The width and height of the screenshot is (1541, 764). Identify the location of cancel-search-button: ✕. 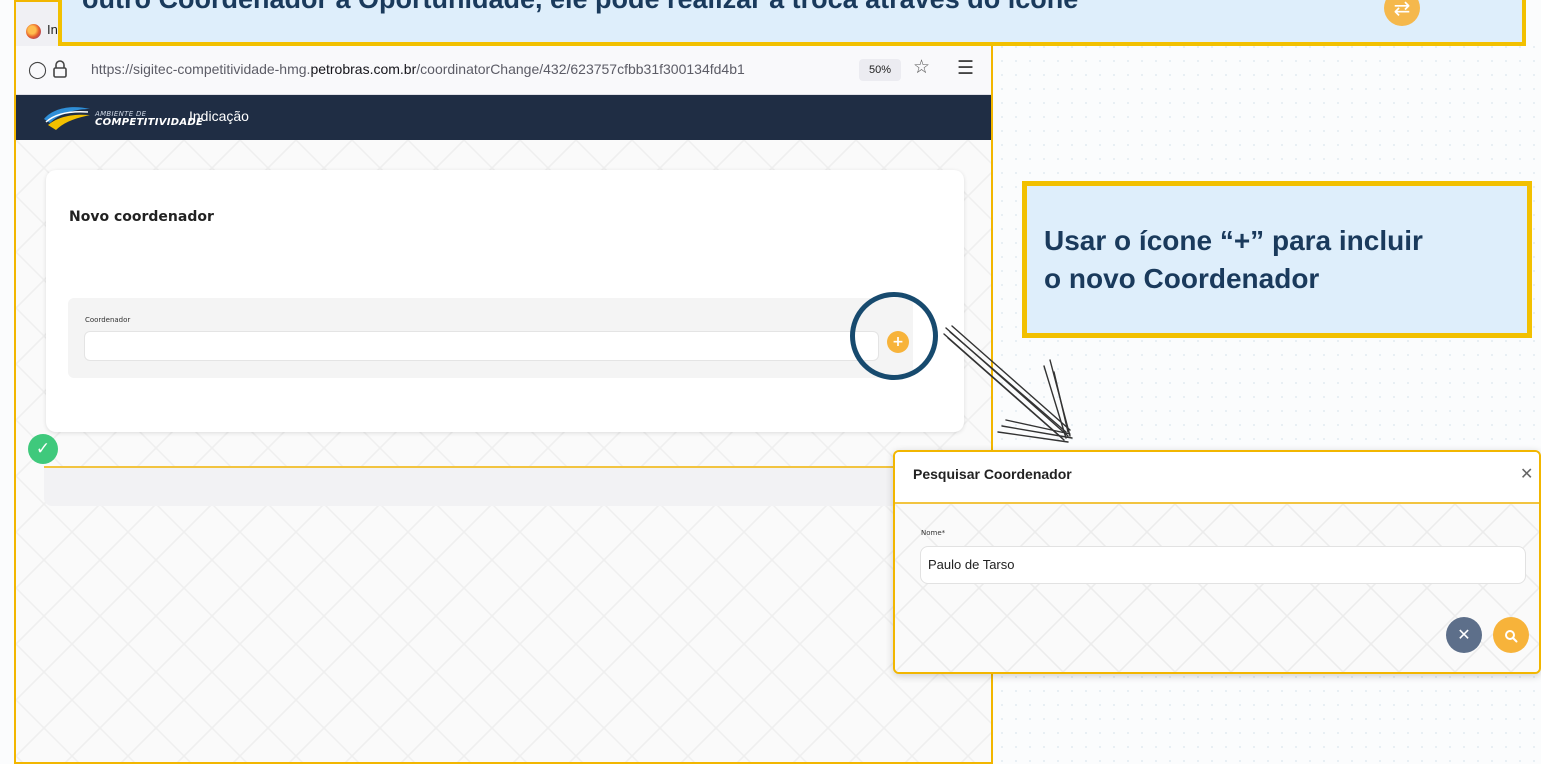
(1464, 635).